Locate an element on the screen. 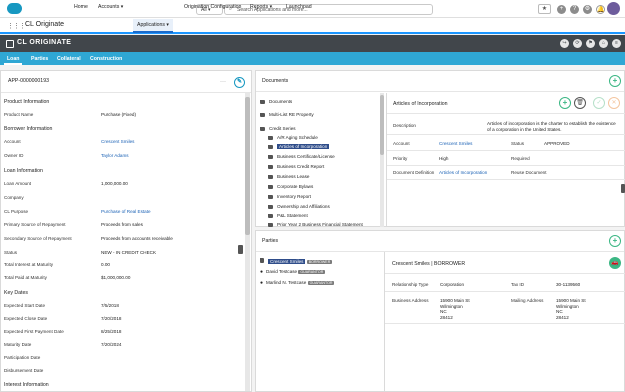 Image resolution: width=625 pixels, height=392 pixels. nav-home: Home is located at coordinates (81, 7).